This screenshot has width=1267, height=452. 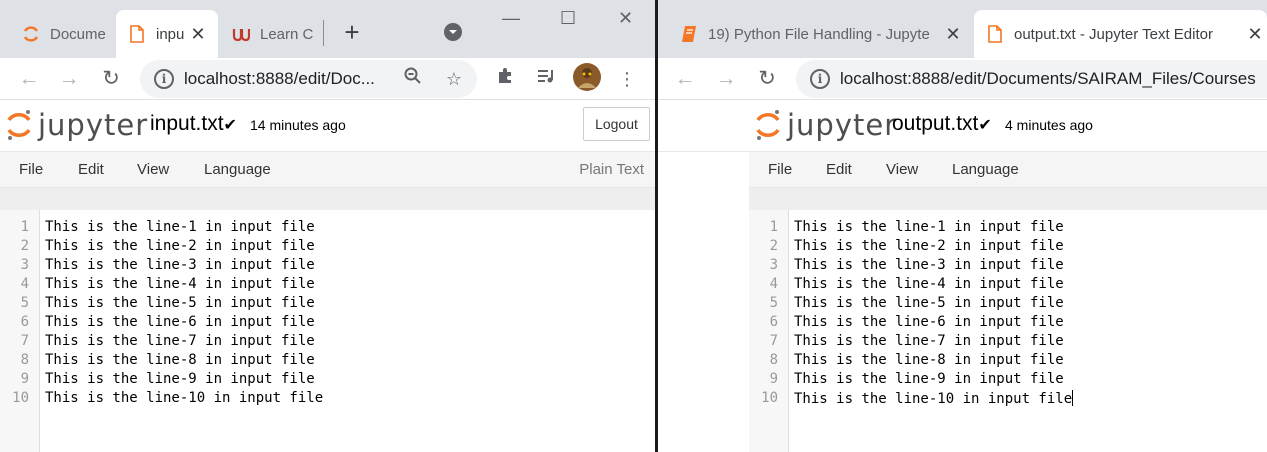 What do you see at coordinates (616, 124) in the screenshot?
I see `logout-button: Logout` at bounding box center [616, 124].